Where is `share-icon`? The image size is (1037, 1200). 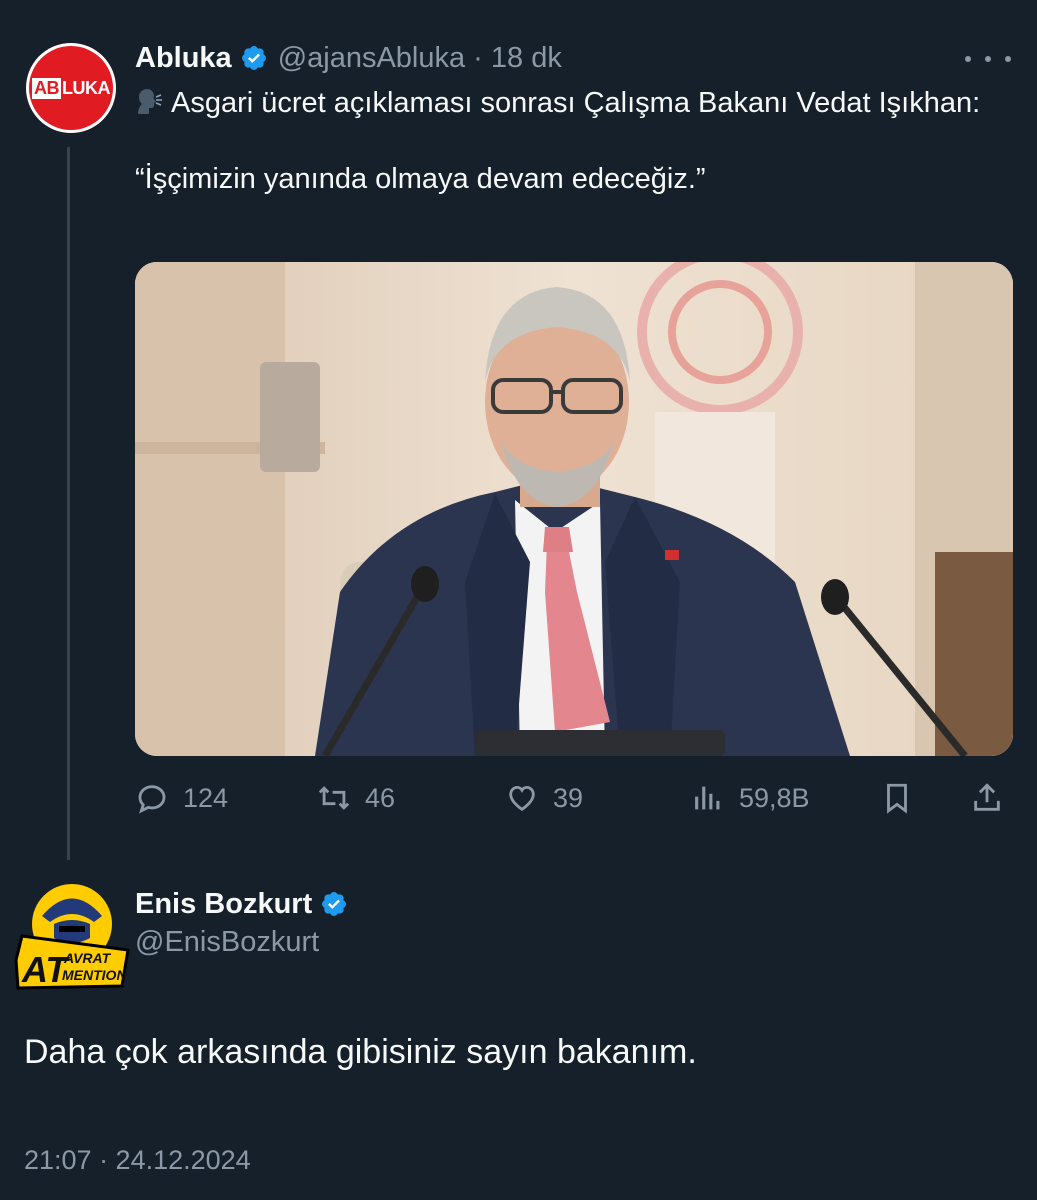
share-icon is located at coordinates (987, 797).